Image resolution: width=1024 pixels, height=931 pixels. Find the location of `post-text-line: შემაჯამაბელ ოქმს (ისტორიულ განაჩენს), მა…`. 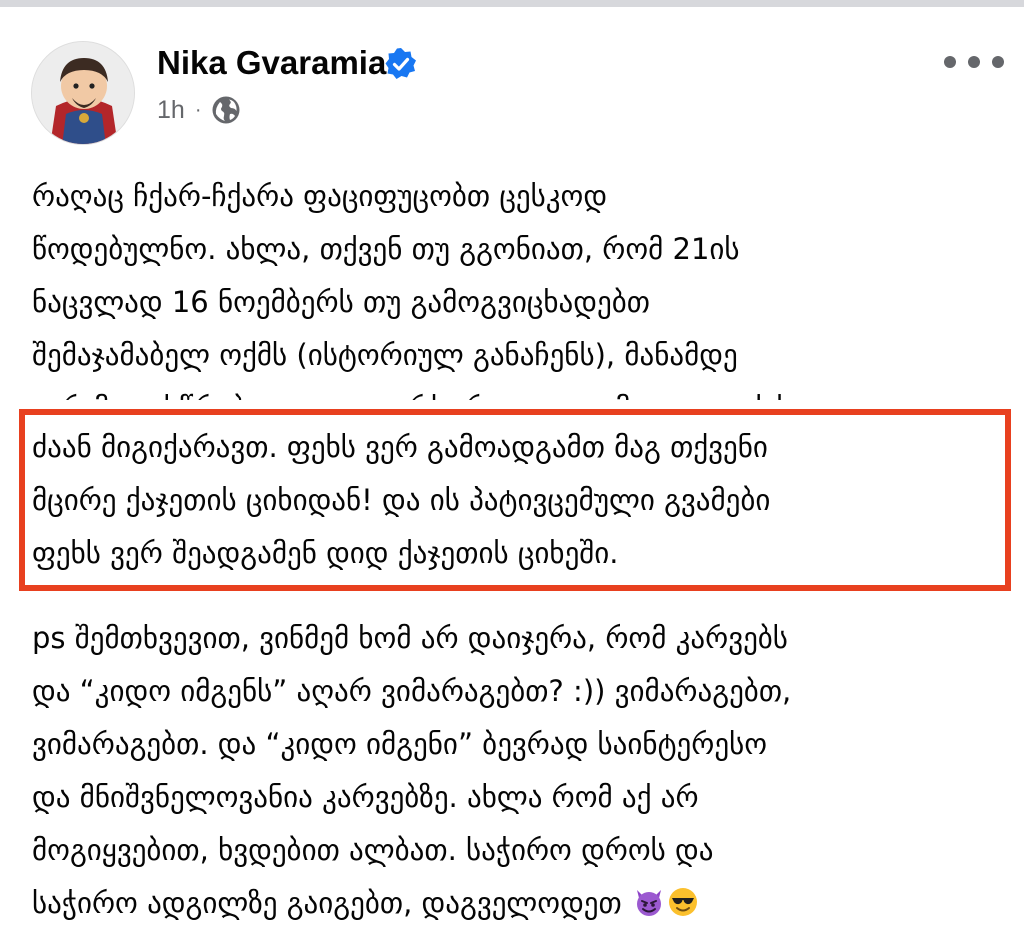

post-text-line: შემაჯამაბელ ოქმს (ისტორიულ განაჩენს), მა… is located at coordinates (385, 355).